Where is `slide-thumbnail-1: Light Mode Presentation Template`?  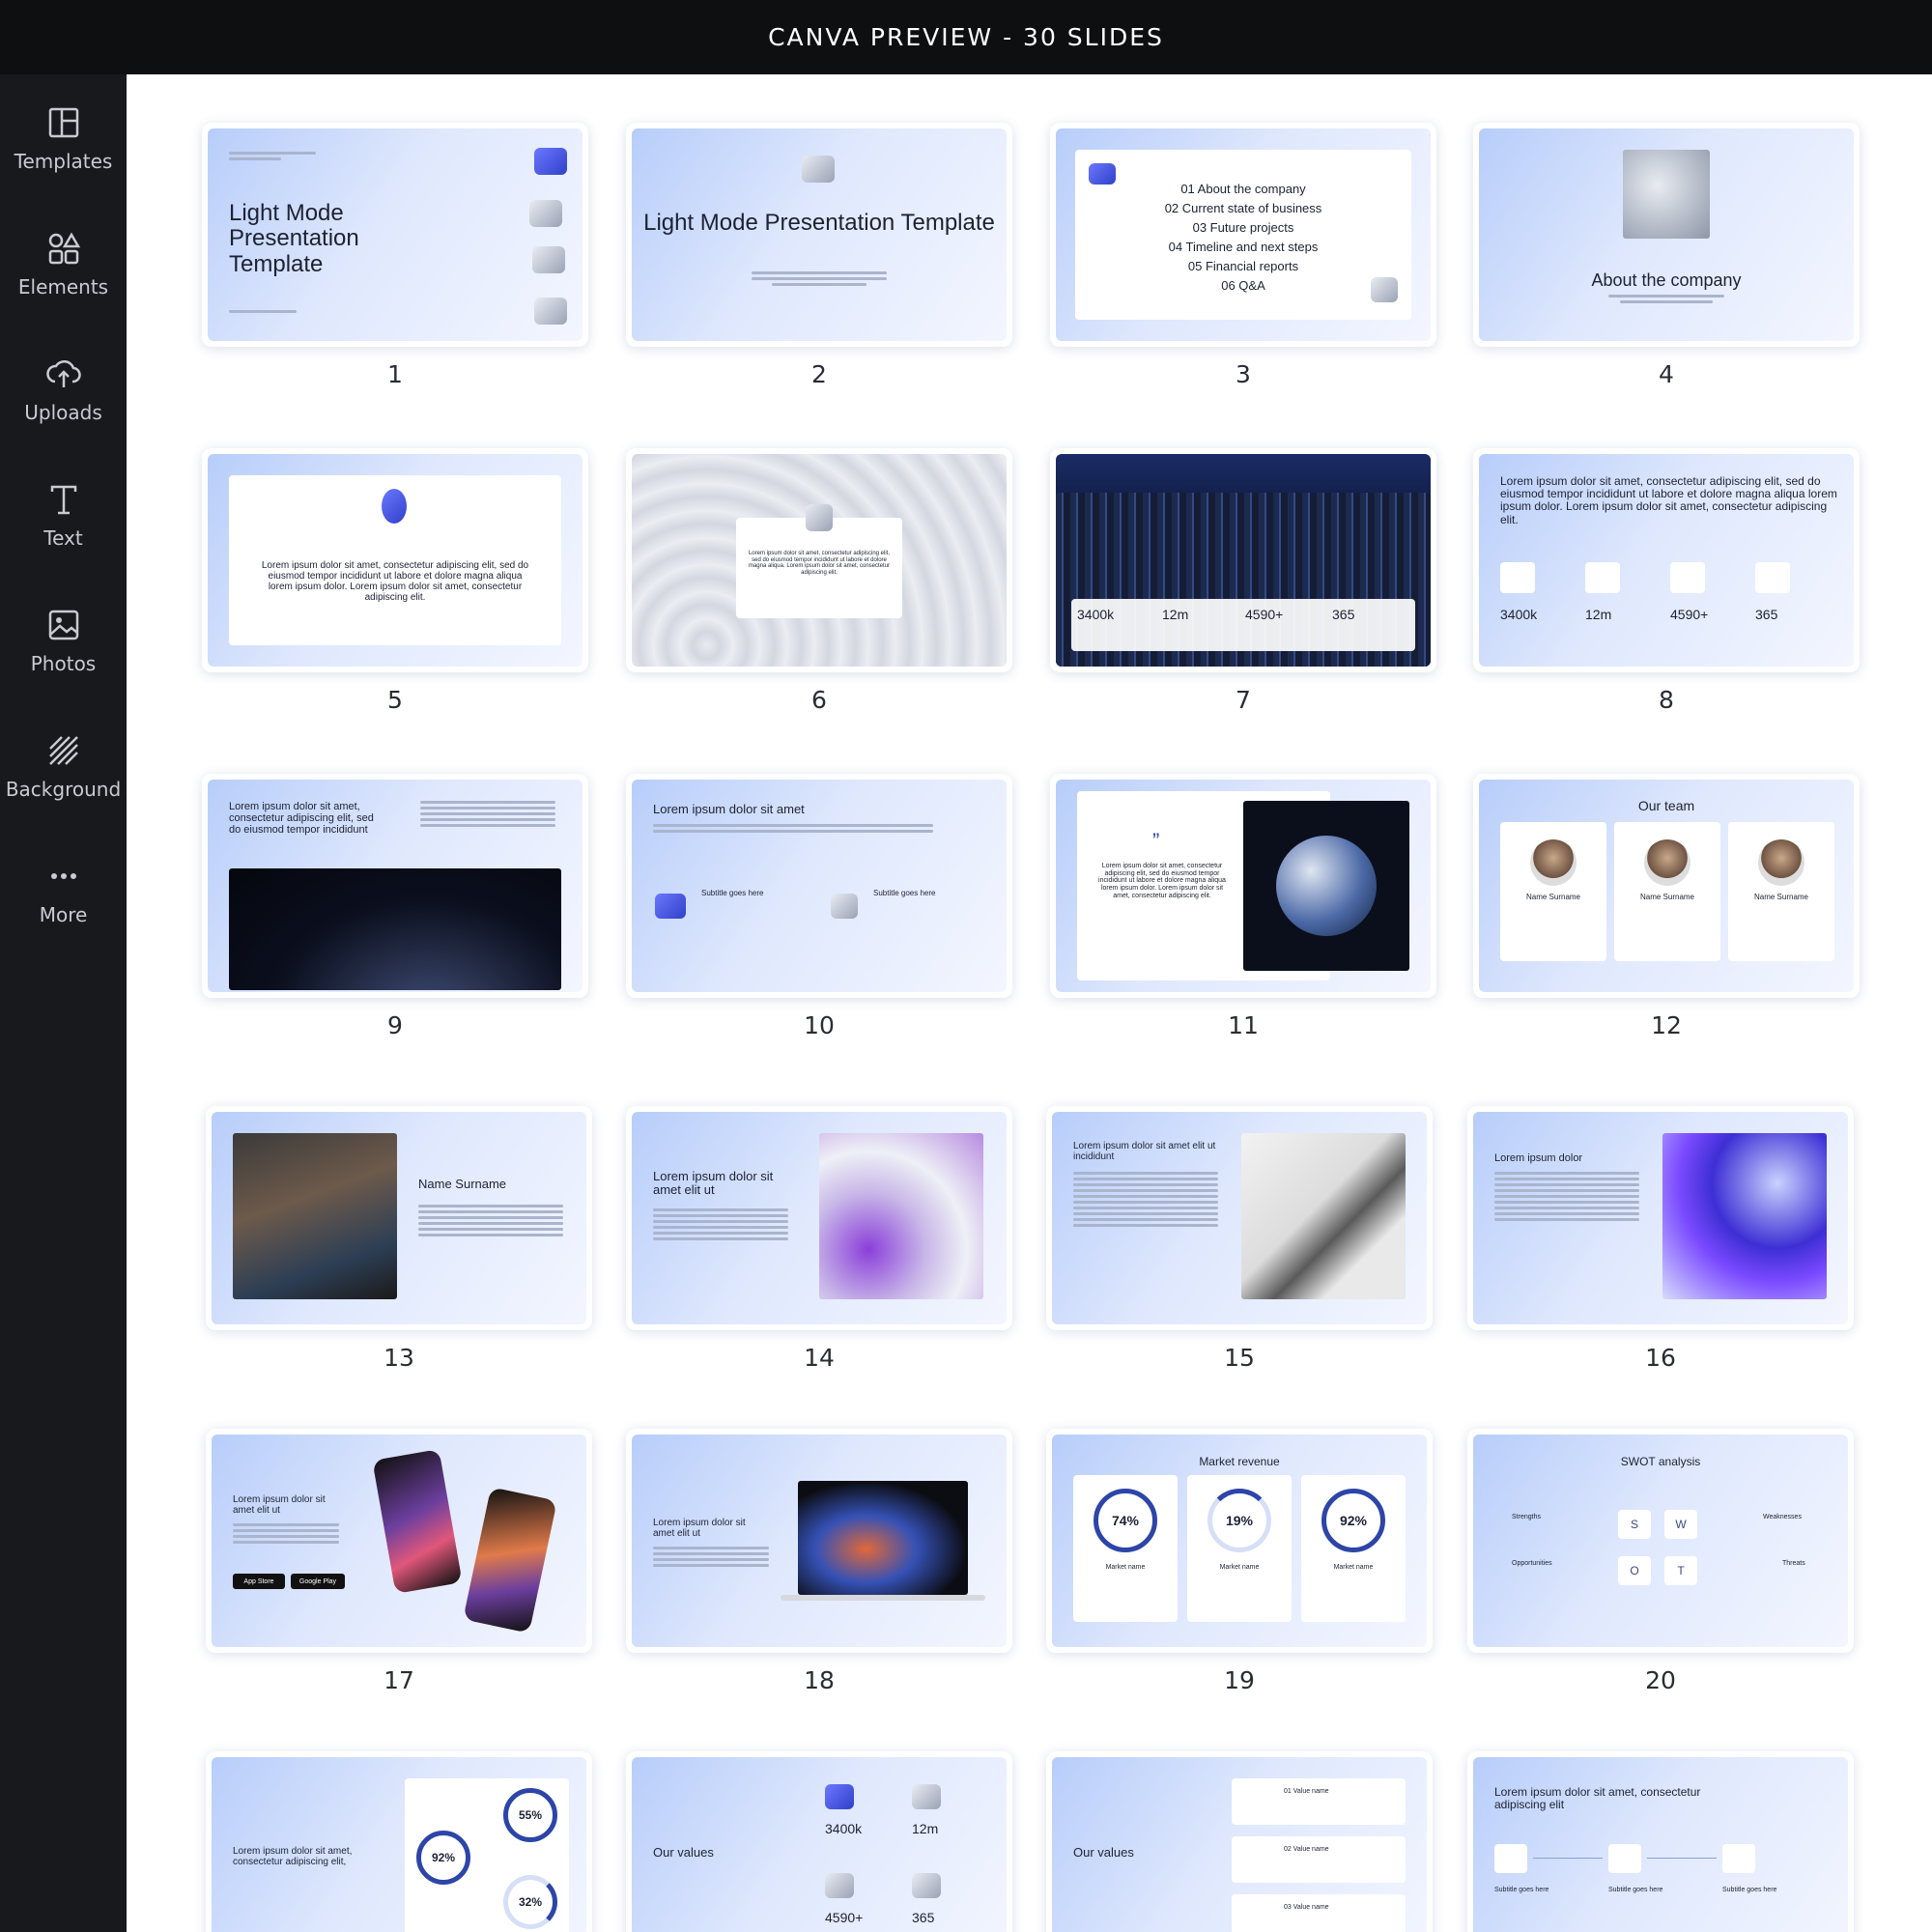 slide-thumbnail-1: Light Mode Presentation Template is located at coordinates (395, 235).